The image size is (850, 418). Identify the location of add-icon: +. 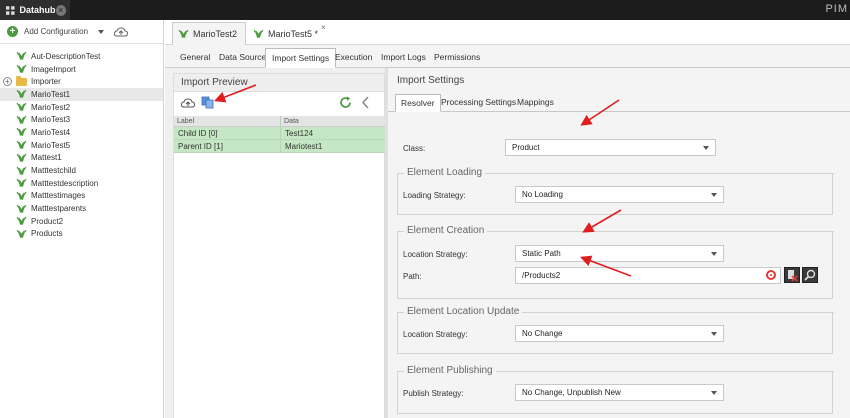
(12, 31).